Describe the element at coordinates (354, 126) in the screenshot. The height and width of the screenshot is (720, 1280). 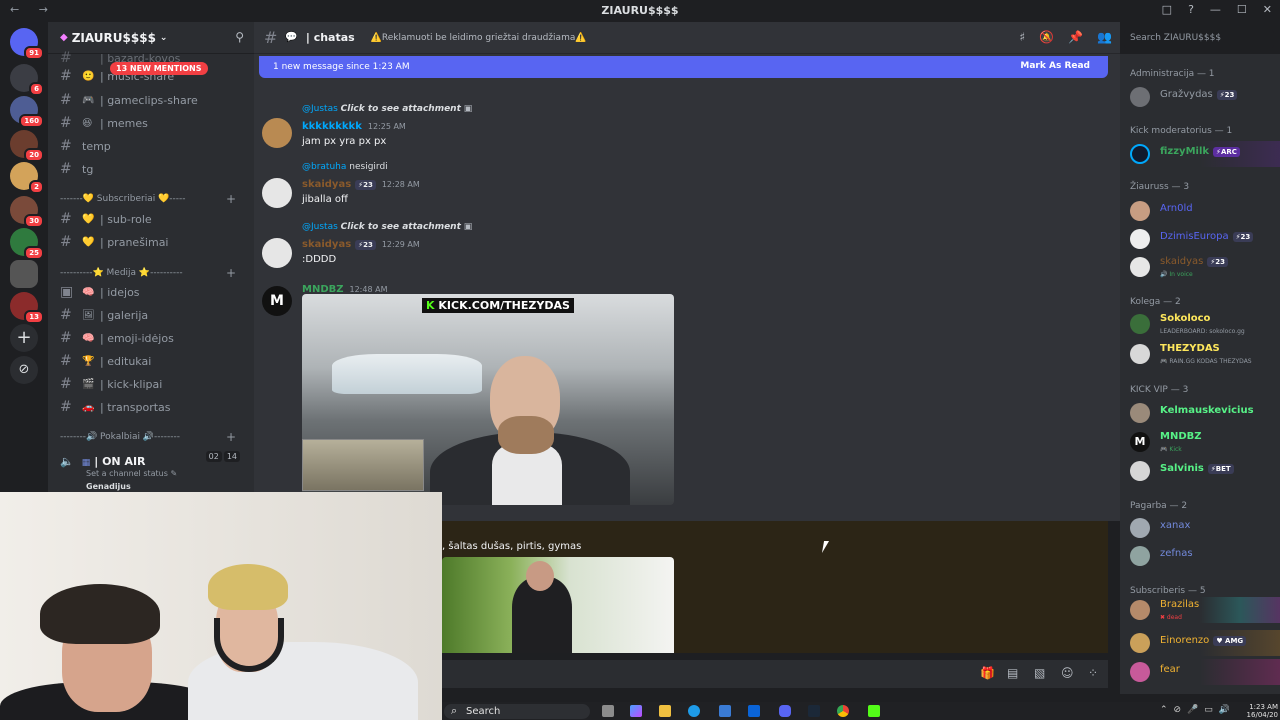
I see `message-author: kkkkkkkkk 12:25 AM` at that location.